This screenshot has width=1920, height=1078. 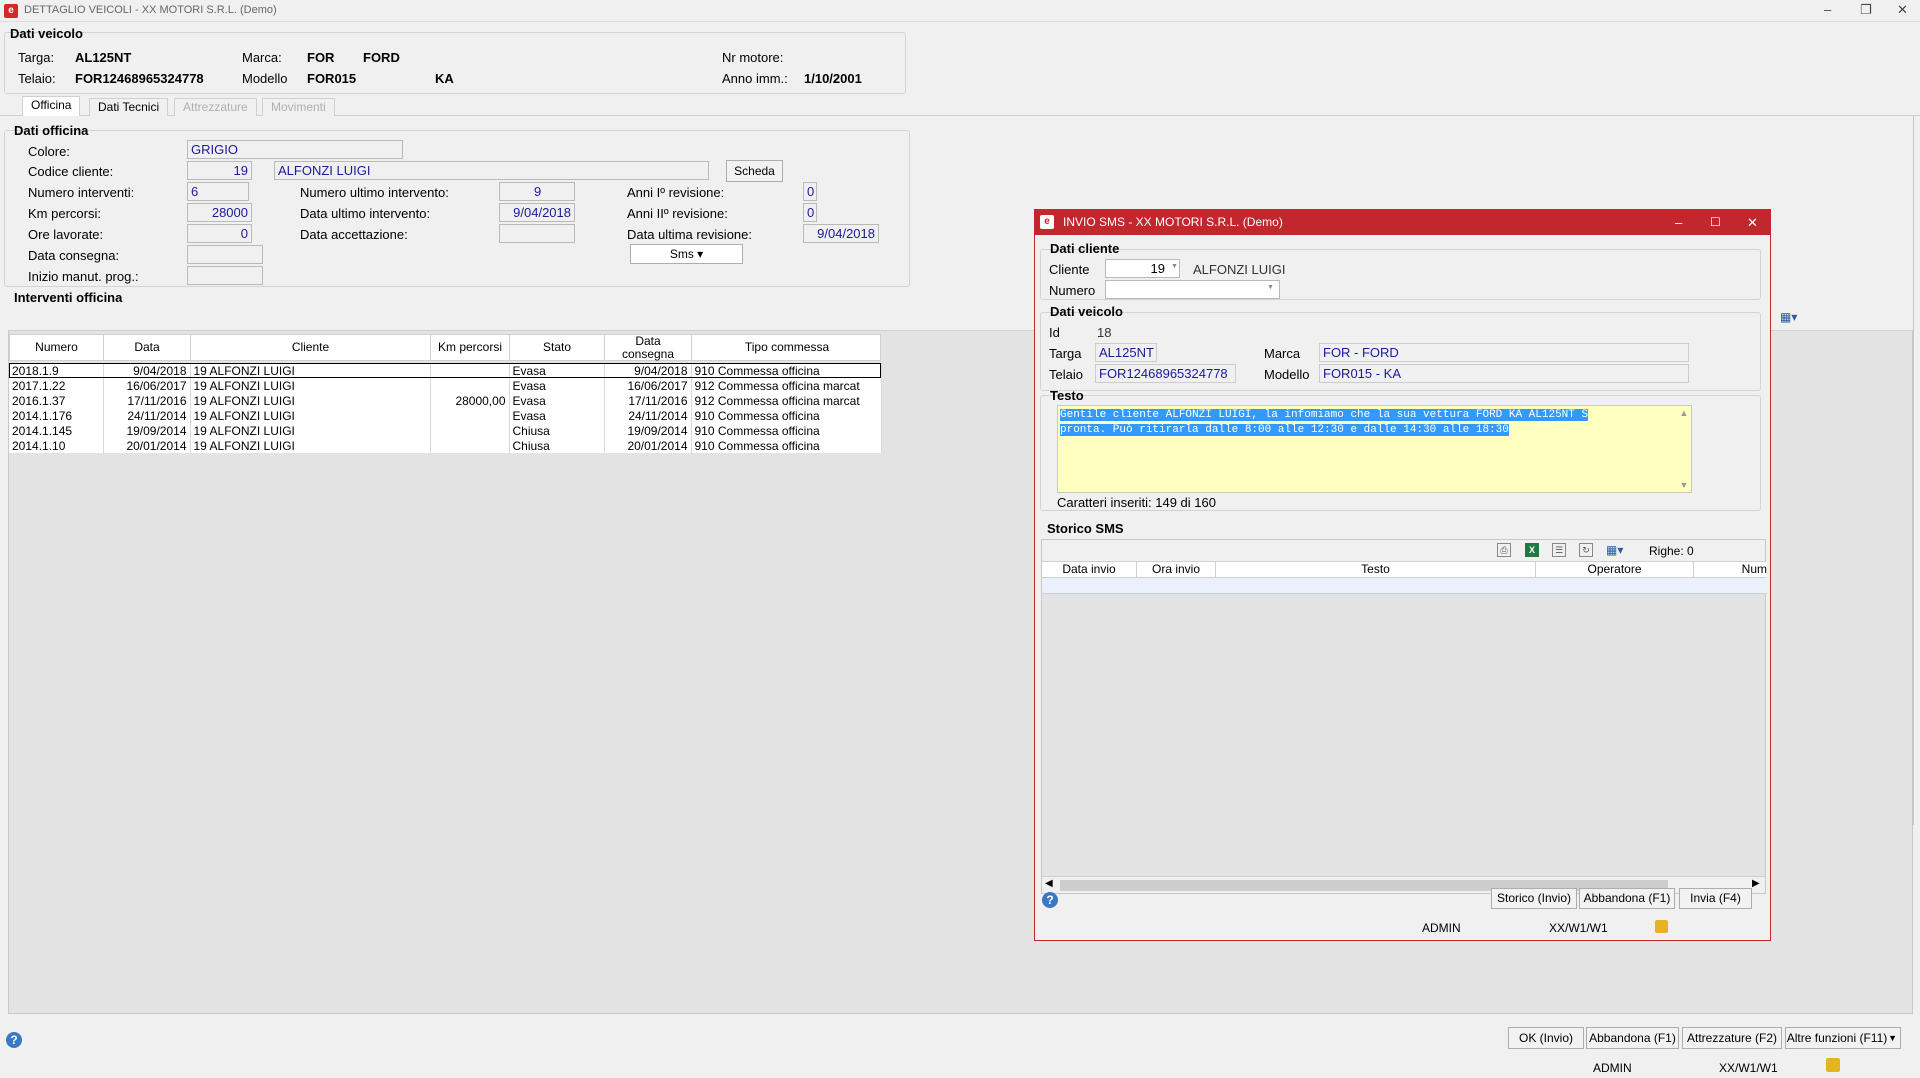 I want to click on scheda-button: Scheda, so click(x=754, y=171).